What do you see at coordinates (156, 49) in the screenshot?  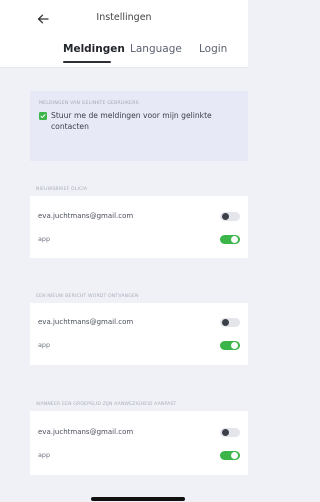 I see `tab-language: Language` at bounding box center [156, 49].